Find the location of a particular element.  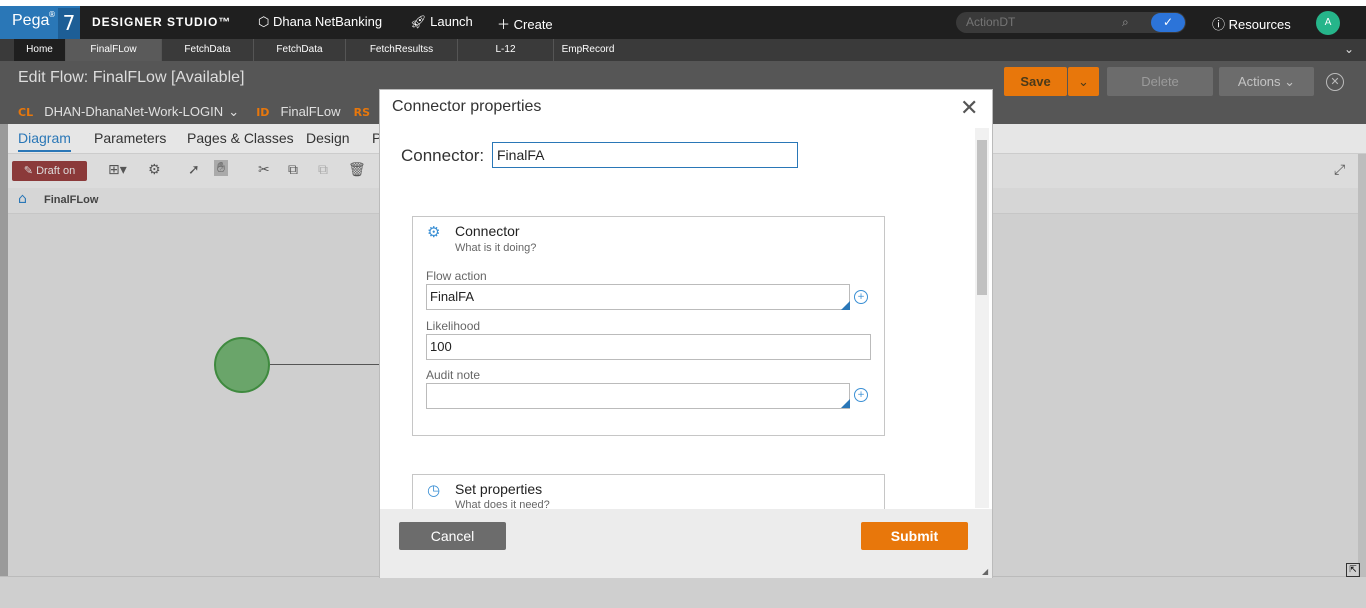

expand-icon: ⇱ is located at coordinates (1353, 570).